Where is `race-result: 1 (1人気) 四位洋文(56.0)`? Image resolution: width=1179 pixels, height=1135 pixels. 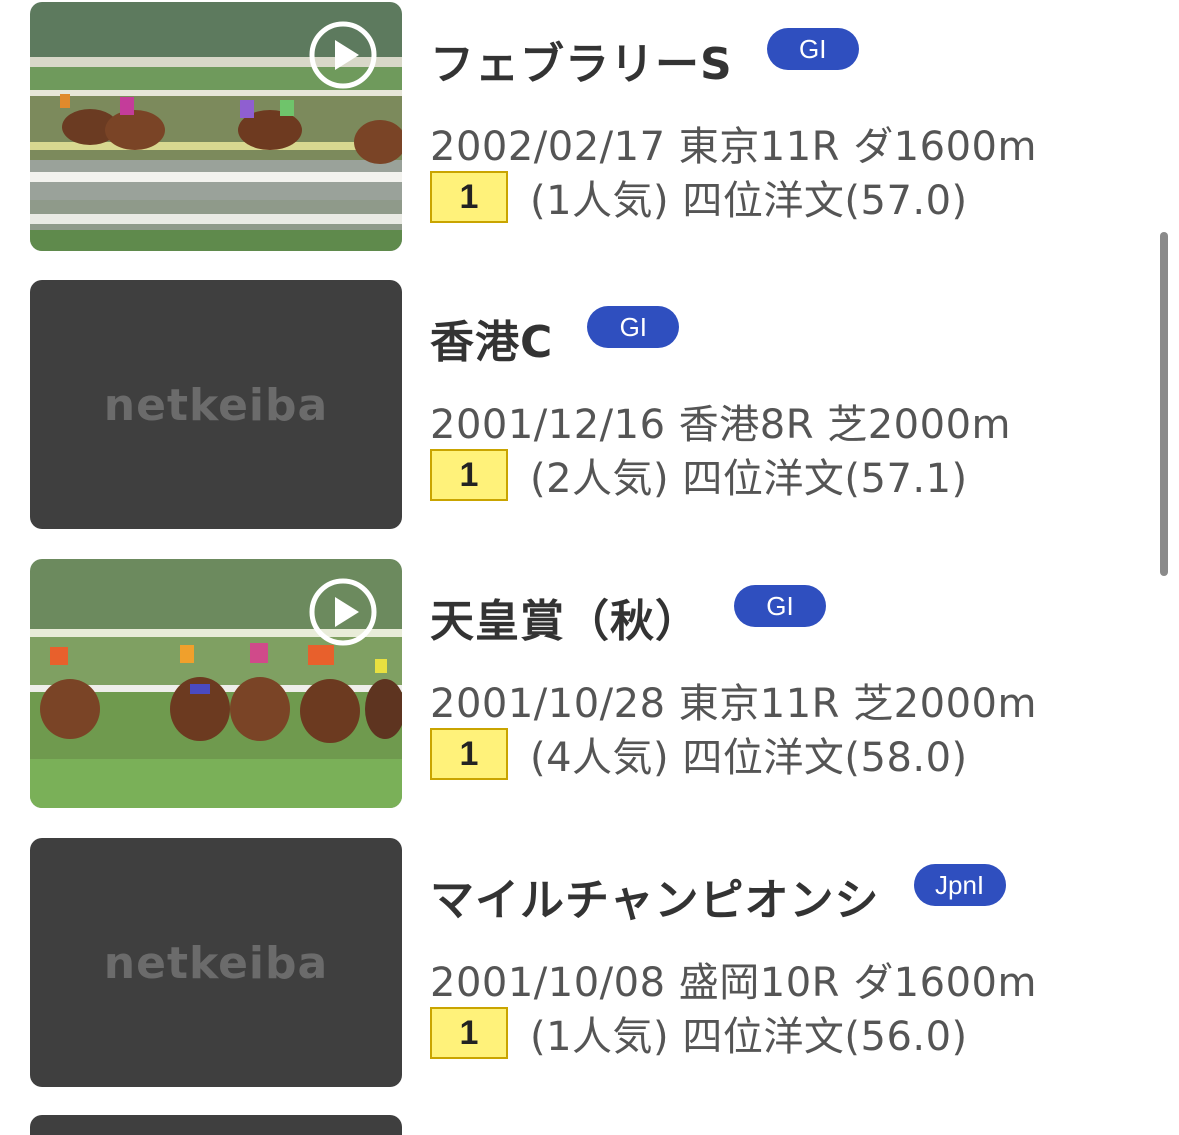
race-result: 1 (1人気) 四位洋文(56.0) is located at coordinates (699, 1033).